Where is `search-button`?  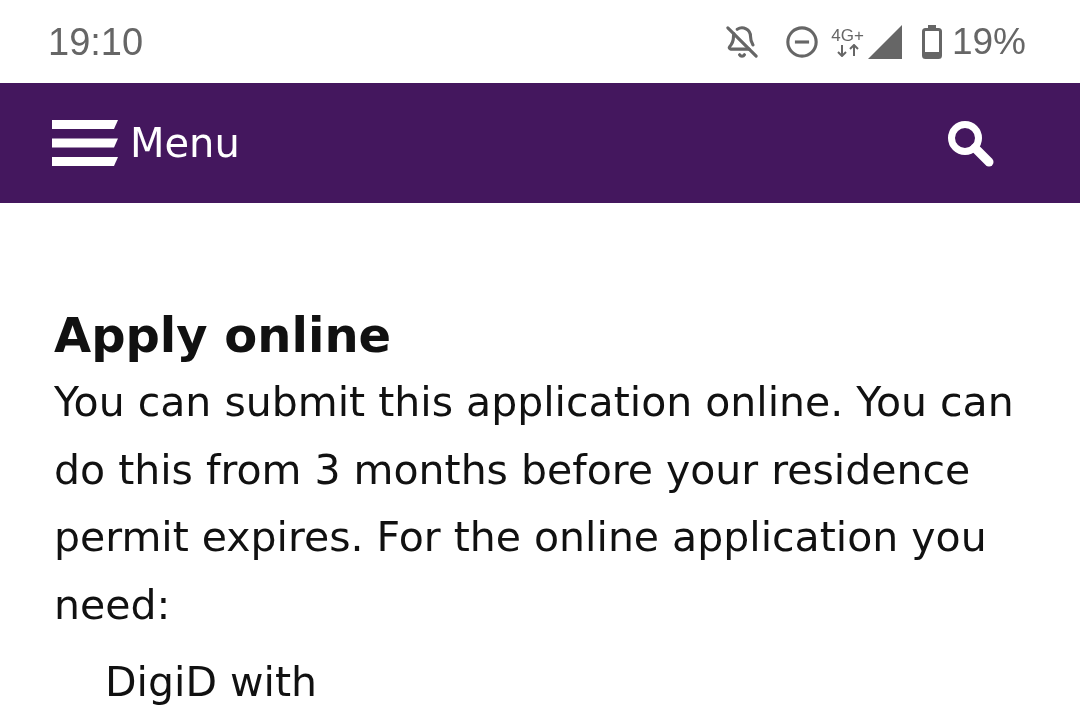
search-button is located at coordinates (970, 143).